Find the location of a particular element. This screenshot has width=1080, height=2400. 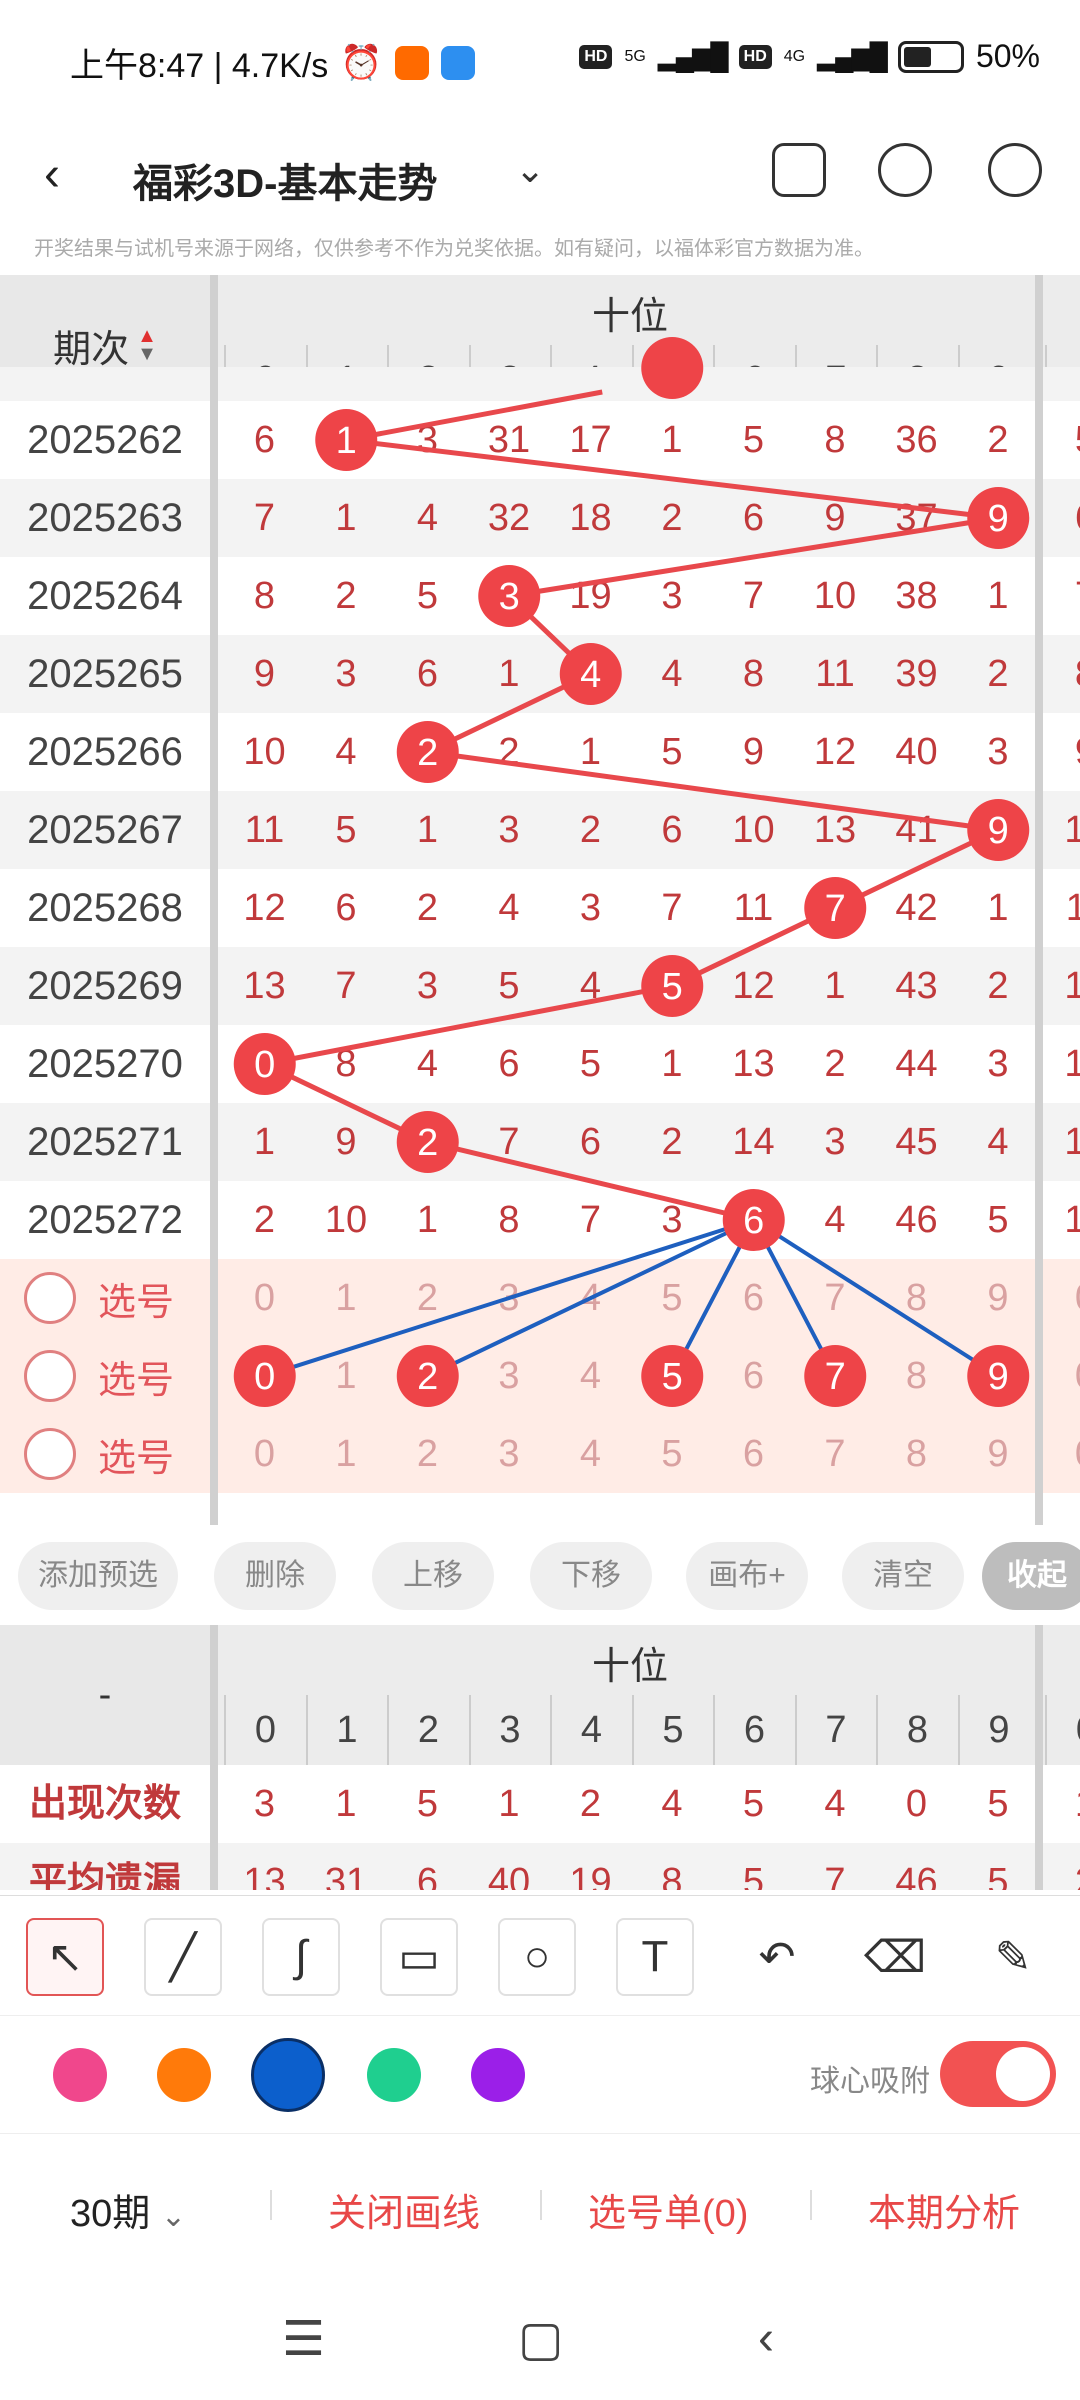

freehand-icon: ∫ is located at coordinates (301, 1957).